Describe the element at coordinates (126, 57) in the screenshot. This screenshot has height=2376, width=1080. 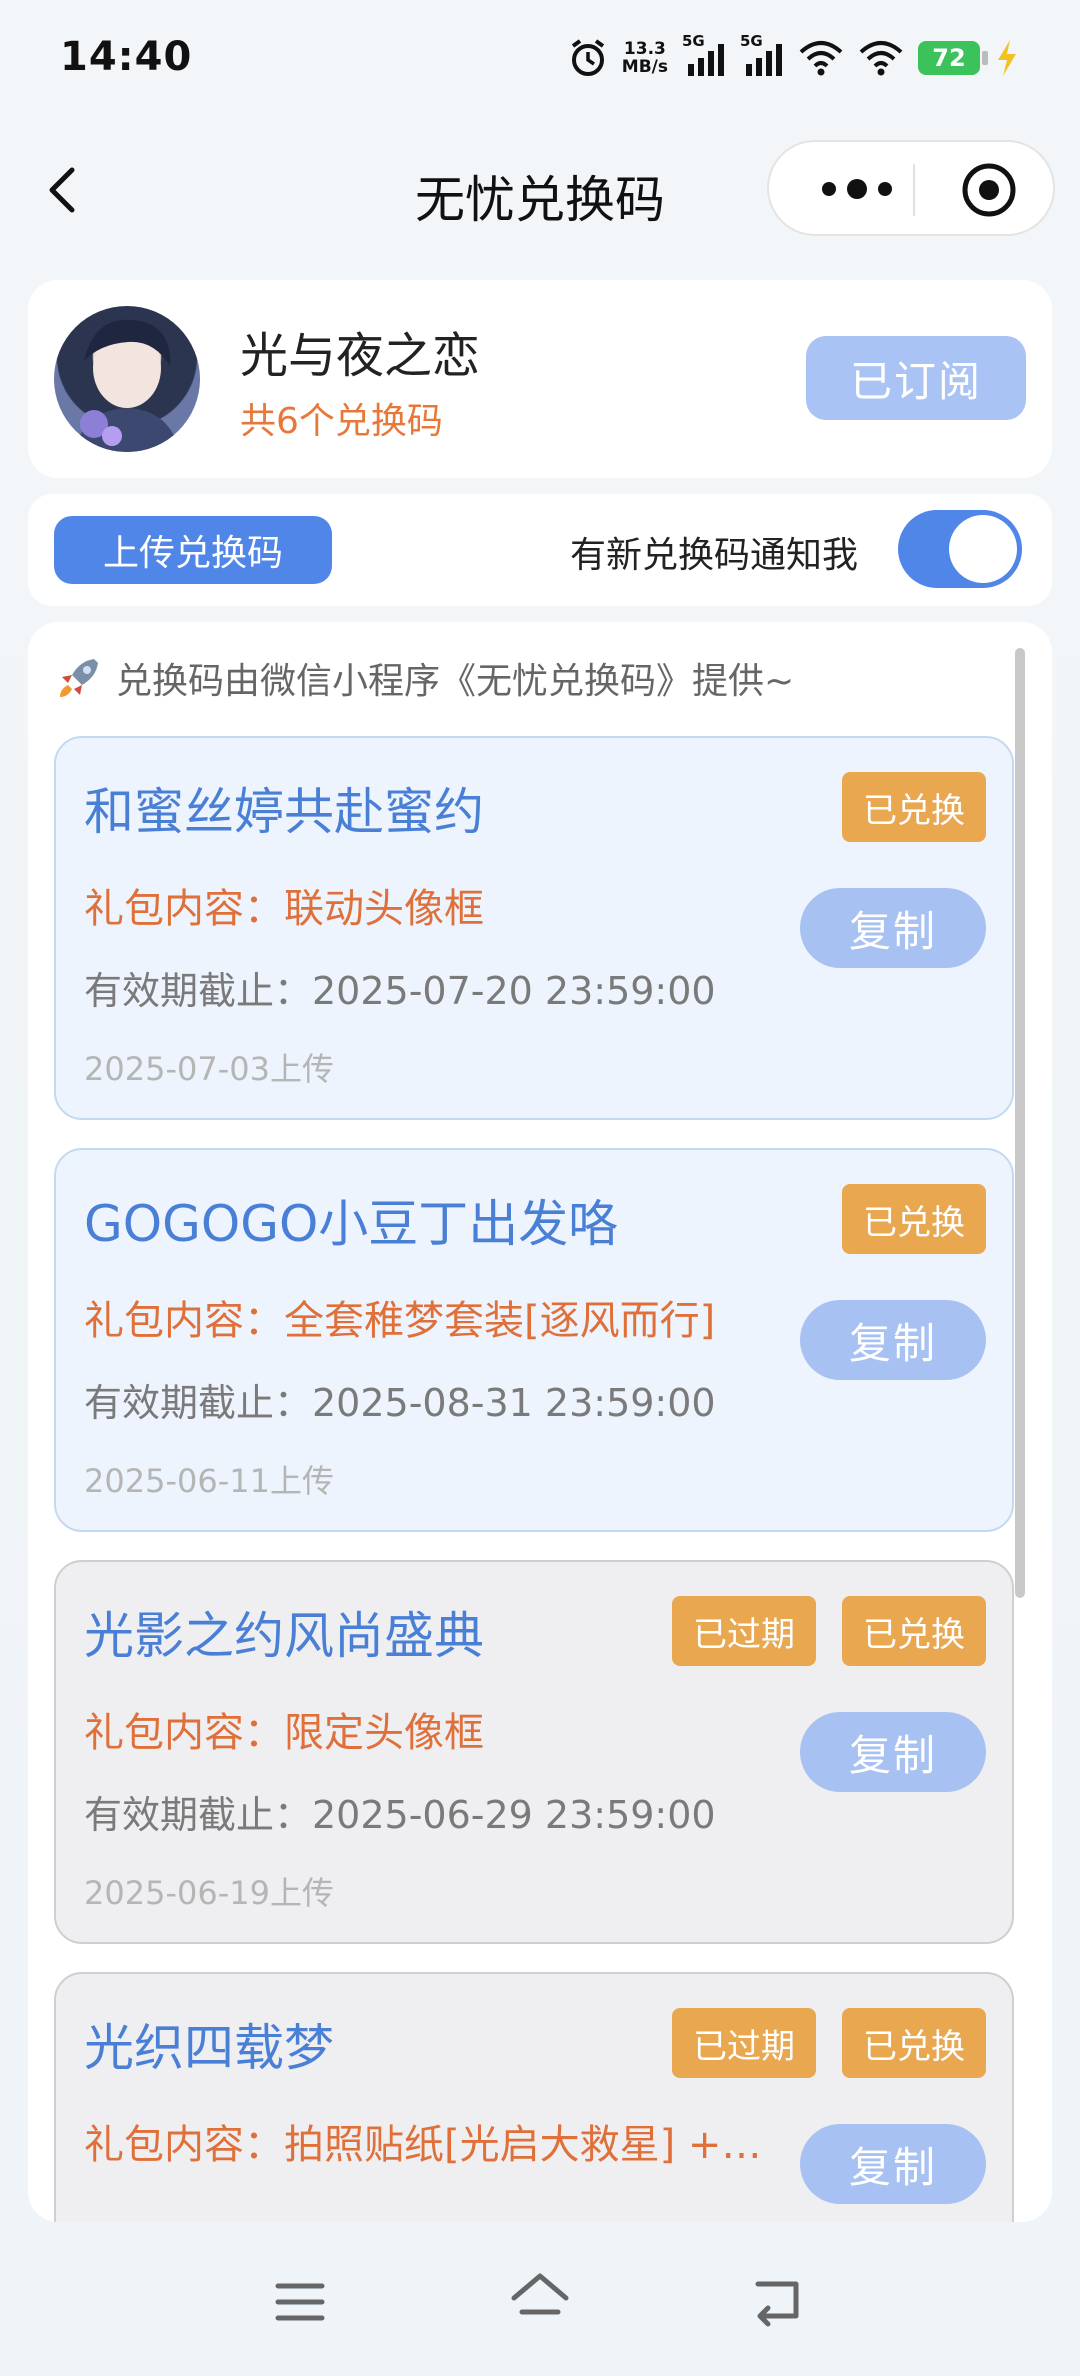
I see `status-time: 14:40` at that location.